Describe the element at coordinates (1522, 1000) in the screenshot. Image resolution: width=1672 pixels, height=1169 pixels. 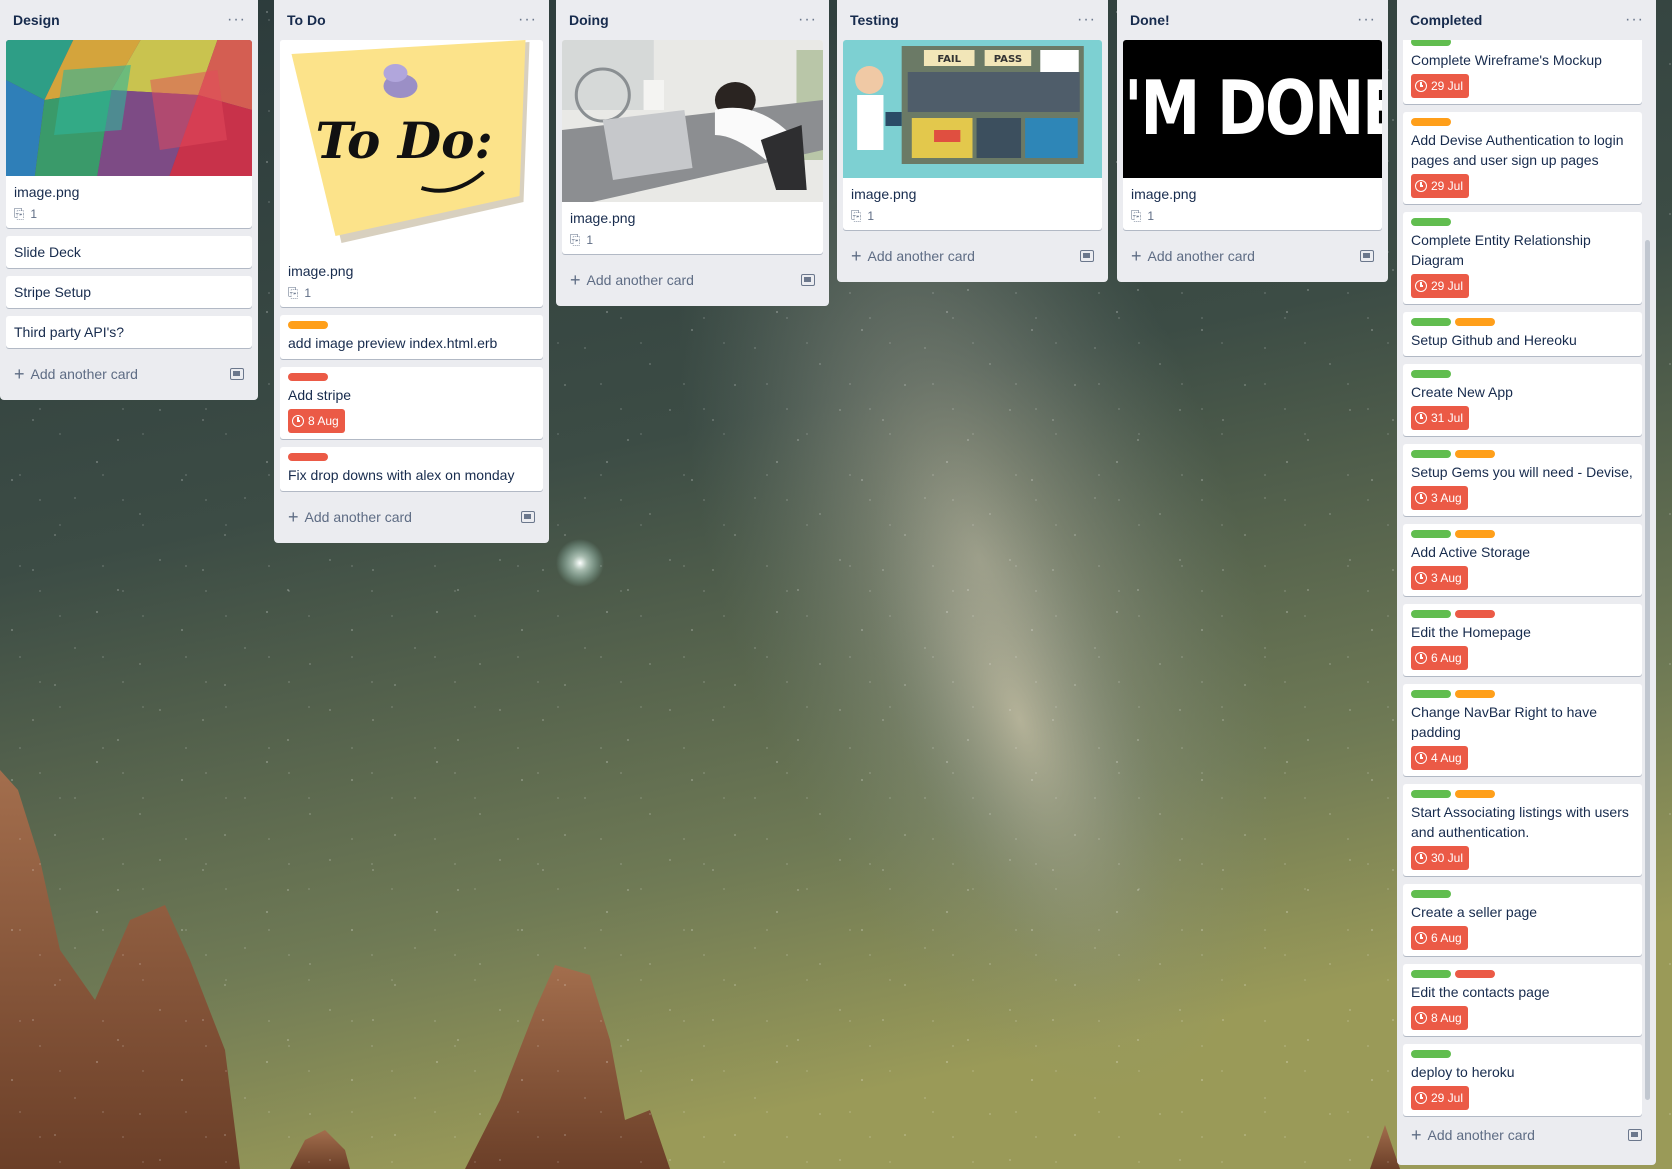
I see `card: Edit the contacts page 8 Aug` at that location.